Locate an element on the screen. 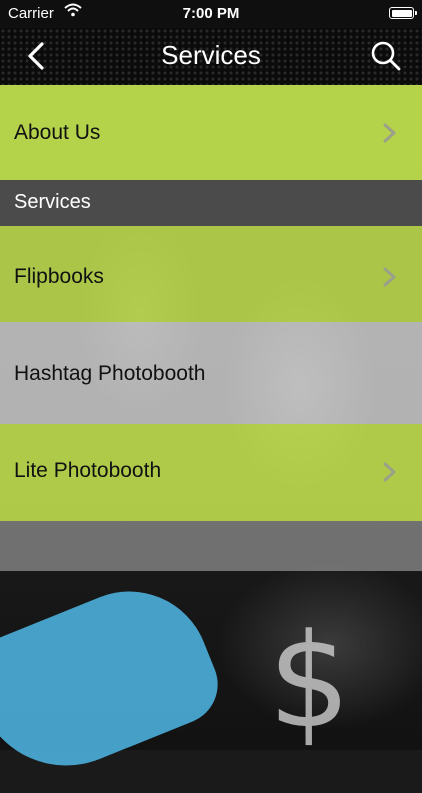 Image resolution: width=422 pixels, height=793 pixels. list-item-label: About Us is located at coordinates (57, 132).